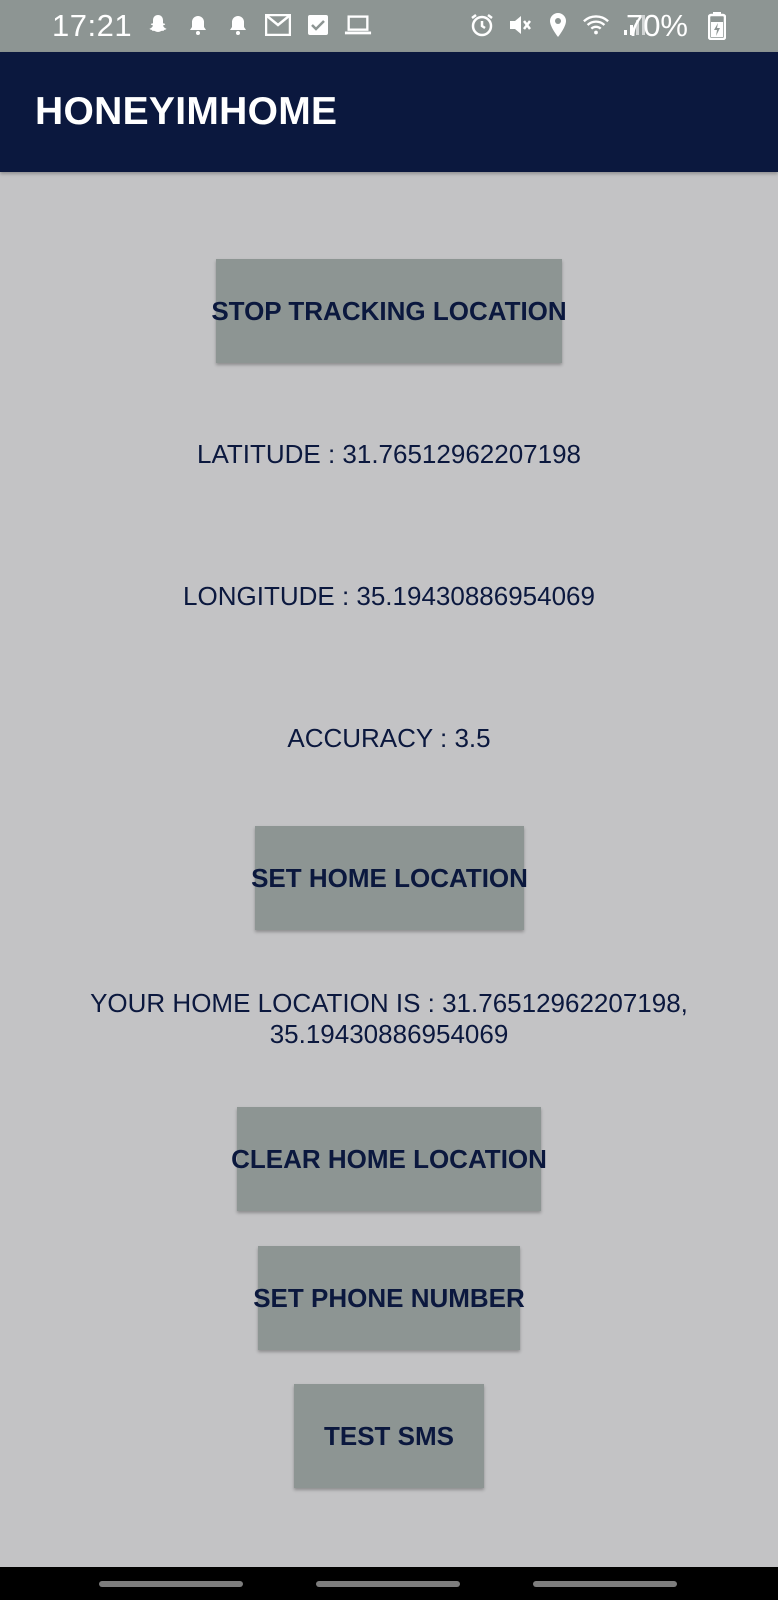 This screenshot has height=1600, width=778. Describe the element at coordinates (318, 25) in the screenshot. I see `checkbox-icon` at that location.